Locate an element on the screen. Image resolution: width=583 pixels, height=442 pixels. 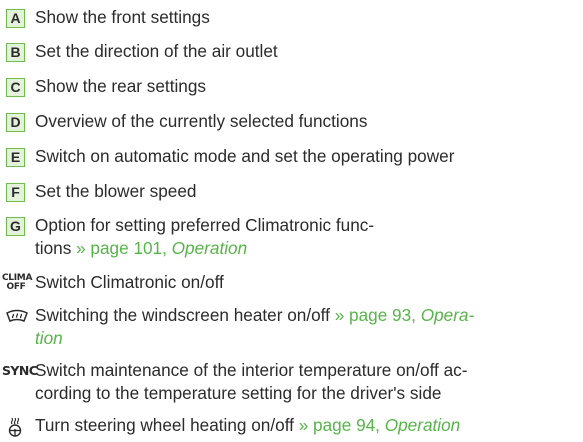
steering-wheel-heating-icon is located at coordinates (15, 429).